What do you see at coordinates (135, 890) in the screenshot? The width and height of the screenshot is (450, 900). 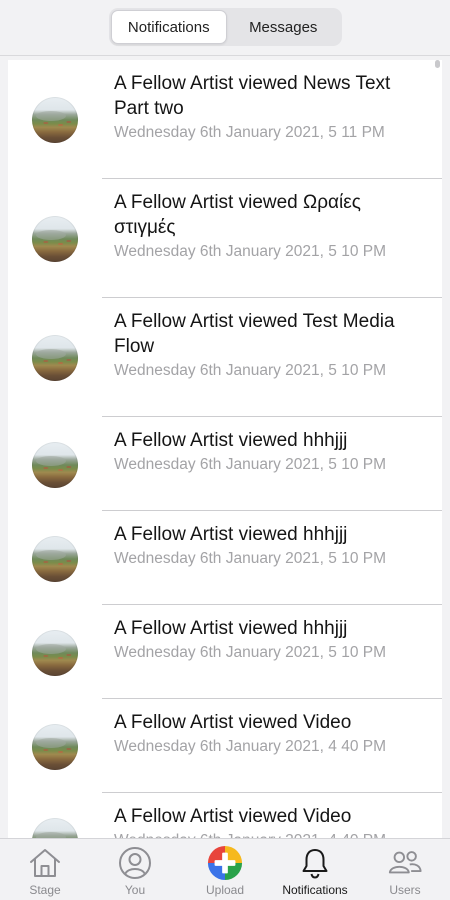 I see `nav-label-you: You` at bounding box center [135, 890].